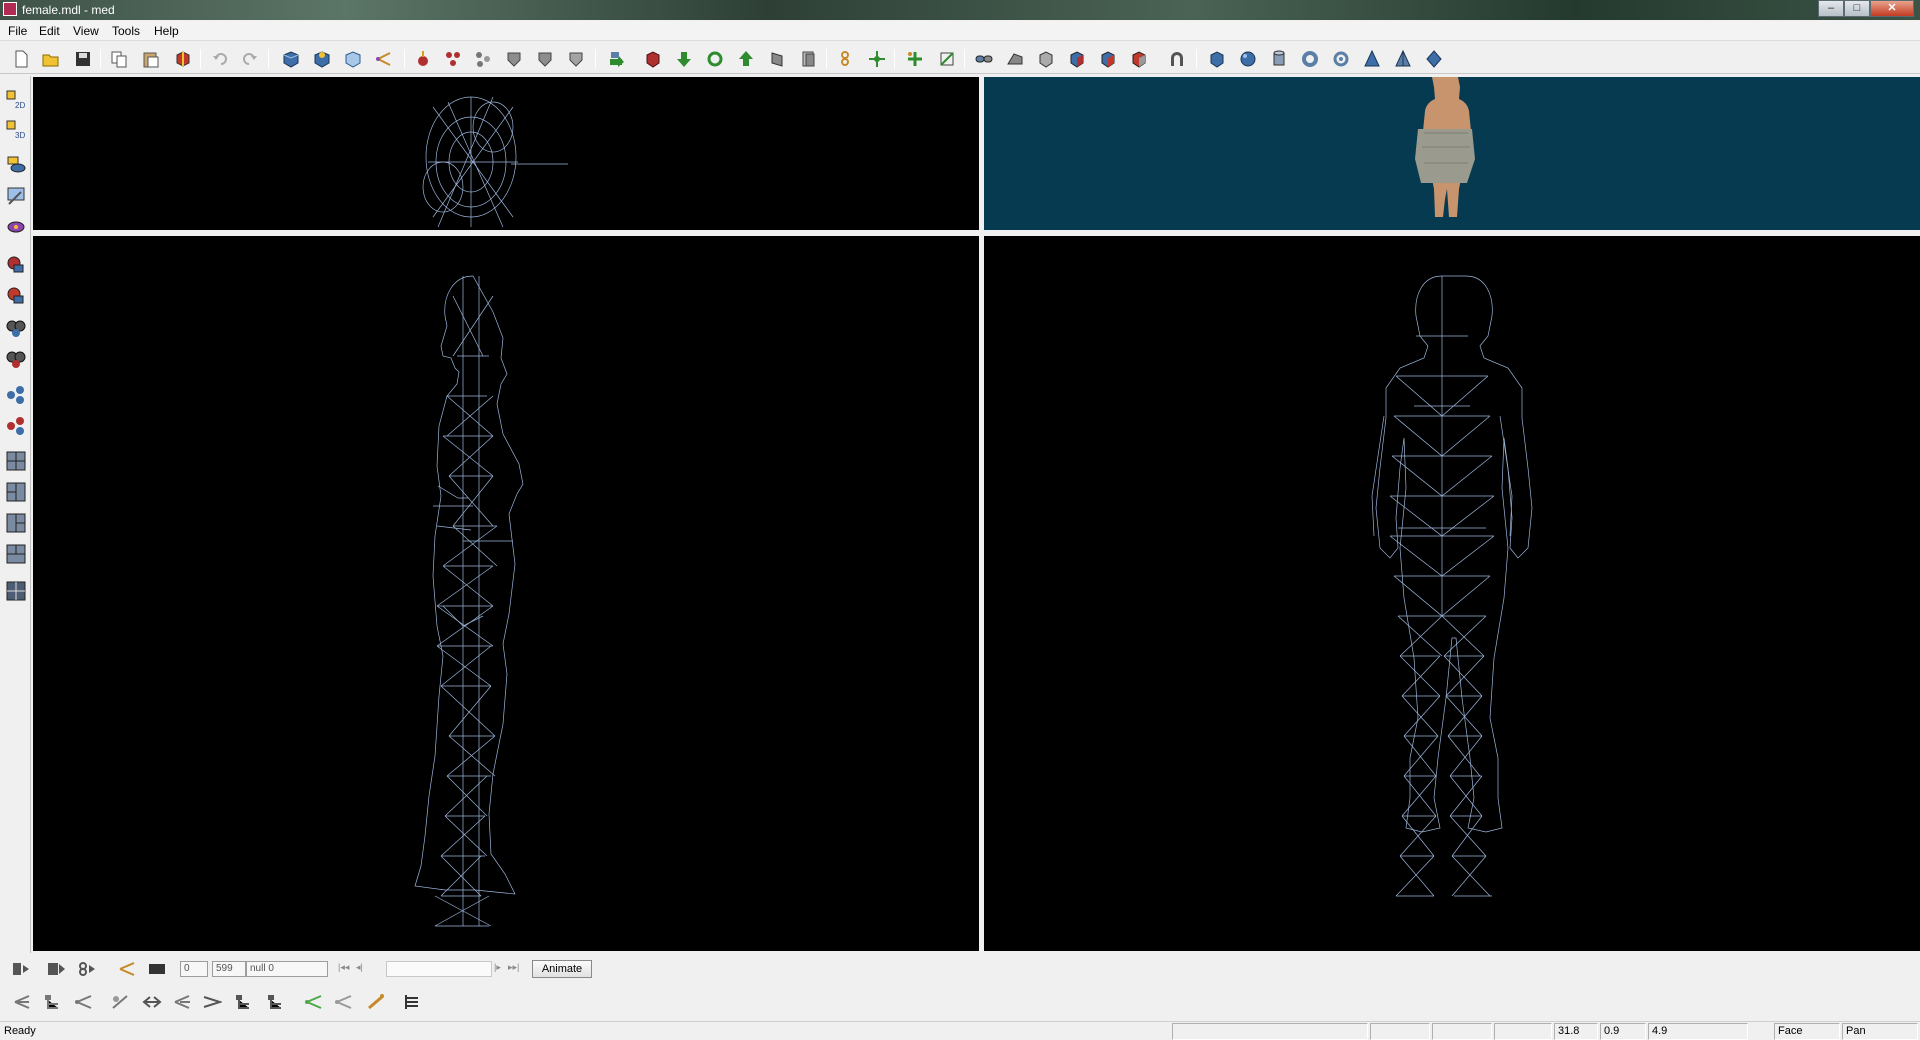 The height and width of the screenshot is (1040, 1920). What do you see at coordinates (16, 591) in the screenshot?
I see `layout-grid-icon` at bounding box center [16, 591].